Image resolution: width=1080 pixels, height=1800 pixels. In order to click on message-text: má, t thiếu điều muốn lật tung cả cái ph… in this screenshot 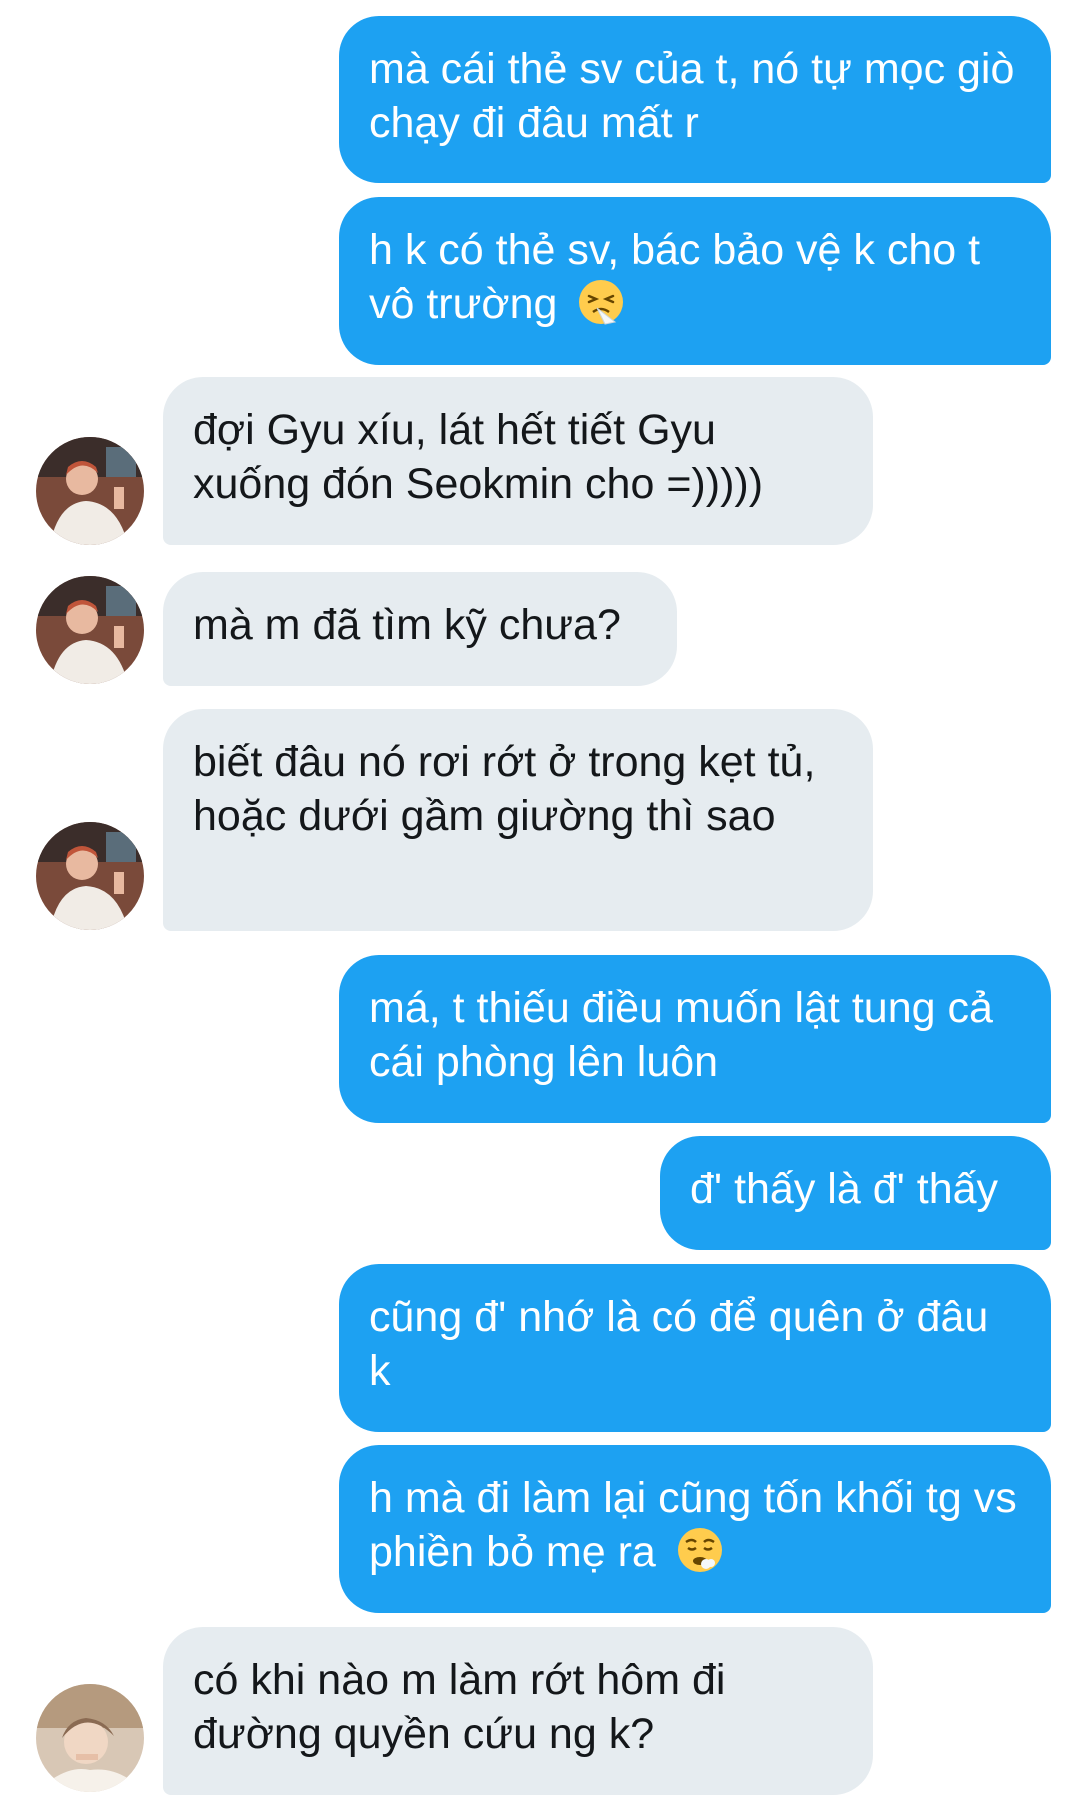, I will do `click(681, 1035)`.